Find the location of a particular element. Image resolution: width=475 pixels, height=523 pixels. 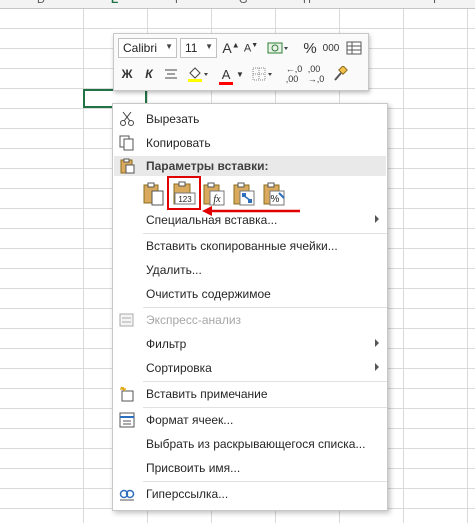

clipboard-paste-icon is located at coordinates (153, 194).